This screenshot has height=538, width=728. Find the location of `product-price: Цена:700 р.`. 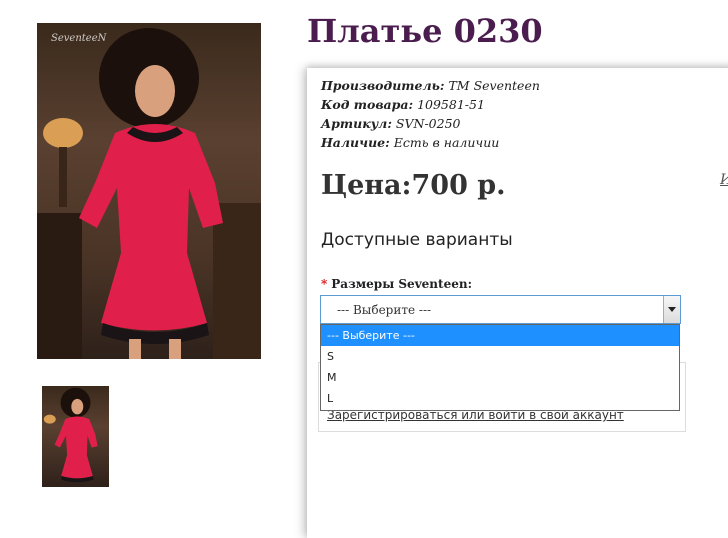

product-price: Цена:700 р. is located at coordinates (413, 185).